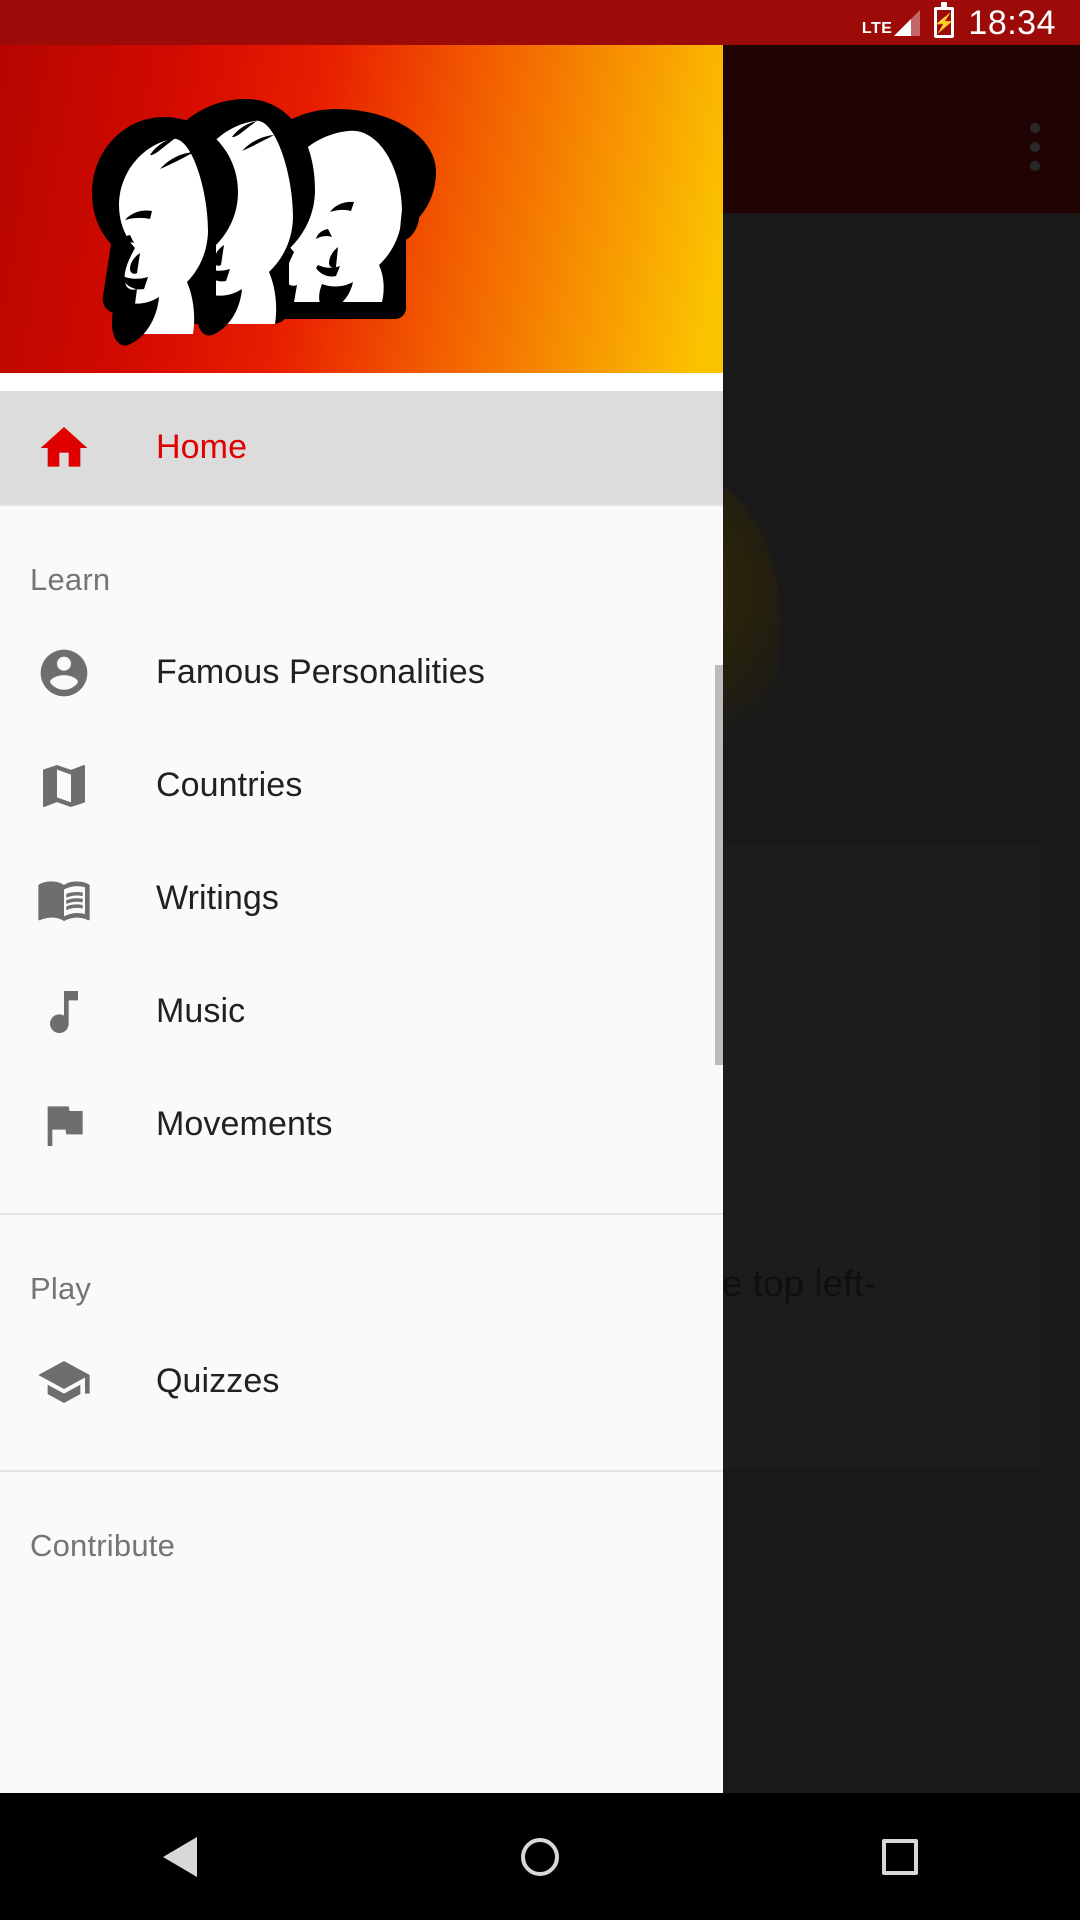 This screenshot has height=1920, width=1080. Describe the element at coordinates (944, 20) in the screenshot. I see `battery-charging-icon: ⚡` at that location.